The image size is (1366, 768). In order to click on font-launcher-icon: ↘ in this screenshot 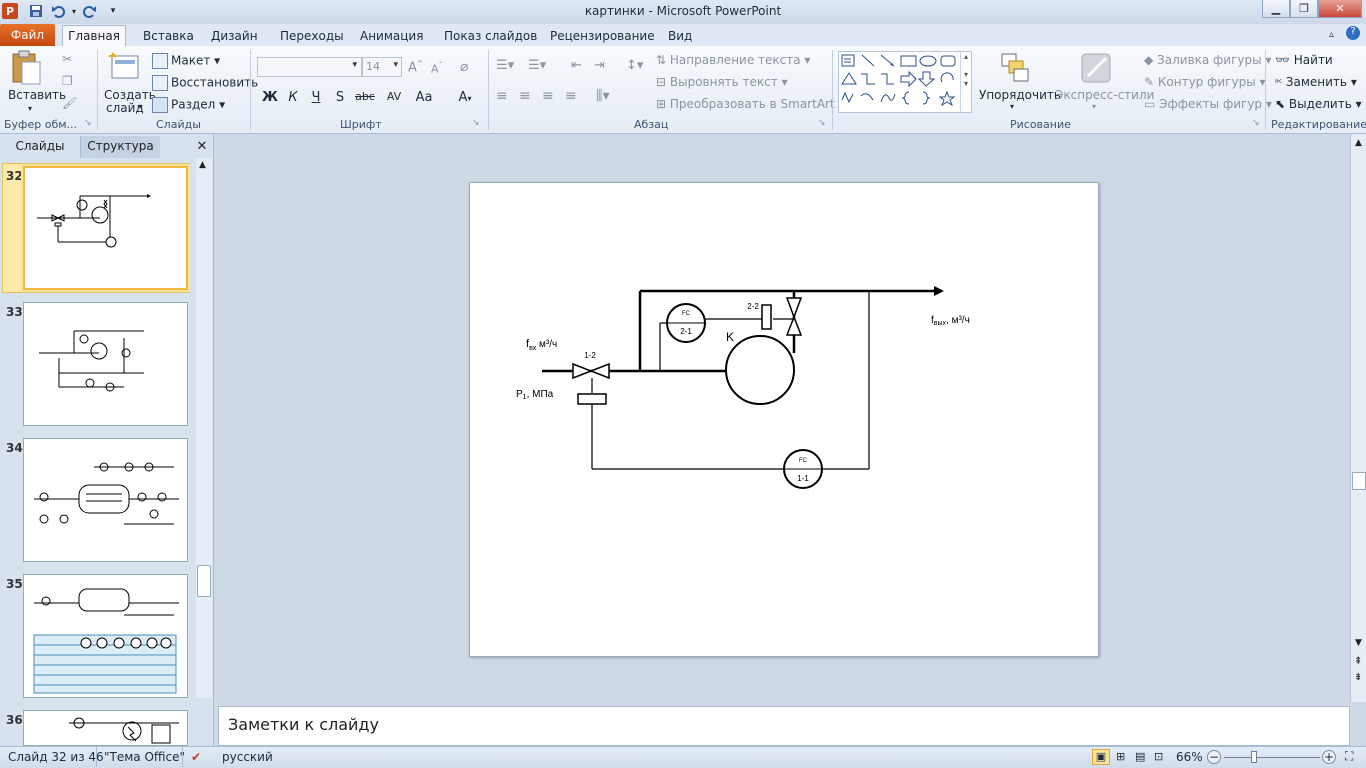, I will do `click(476, 123)`.